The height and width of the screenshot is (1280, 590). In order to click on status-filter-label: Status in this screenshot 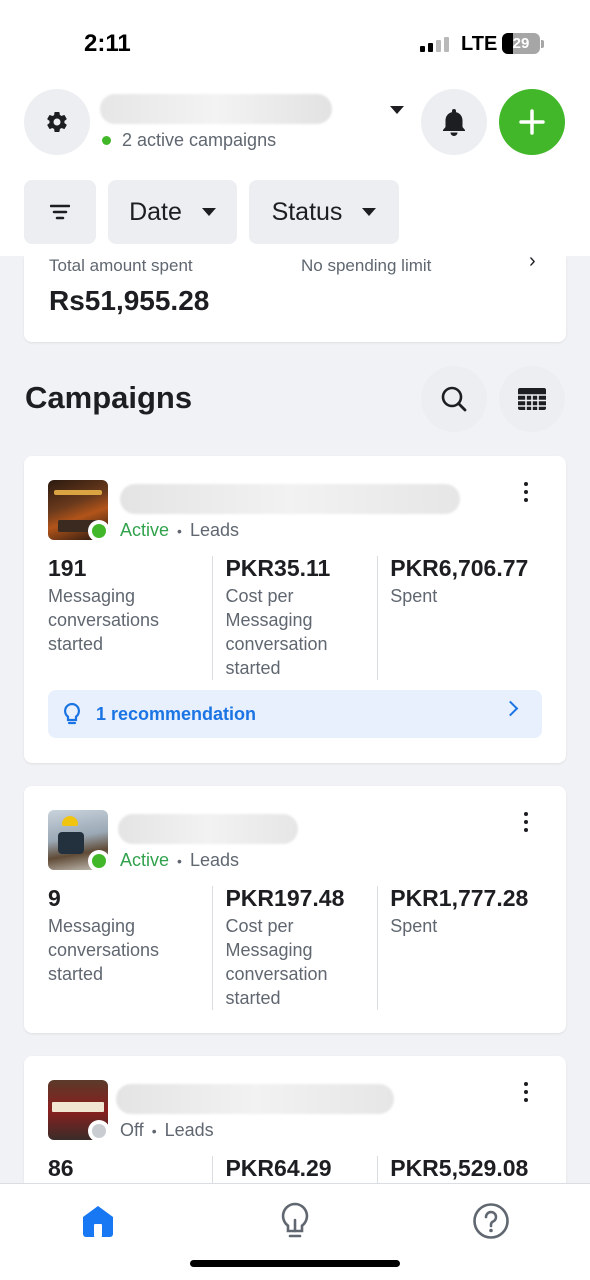, I will do `click(307, 211)`.